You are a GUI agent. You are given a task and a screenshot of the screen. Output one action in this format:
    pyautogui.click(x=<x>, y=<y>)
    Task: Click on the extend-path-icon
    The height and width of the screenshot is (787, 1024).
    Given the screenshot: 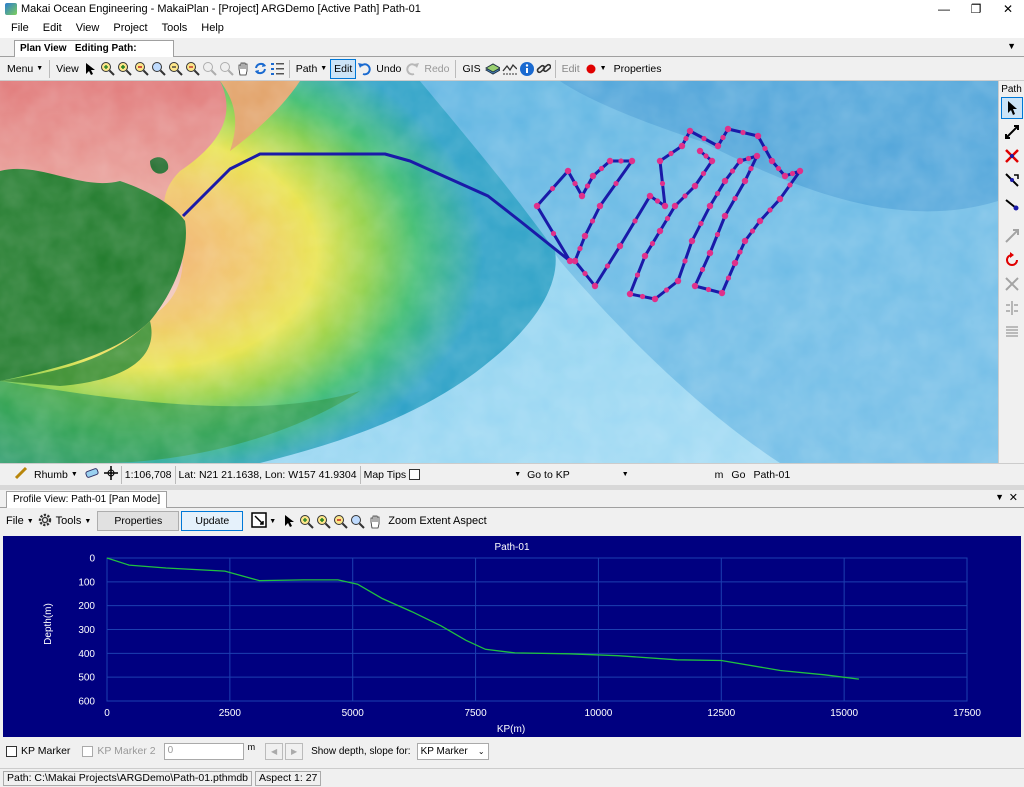 What is the action you would take?
    pyautogui.click(x=1012, y=132)
    